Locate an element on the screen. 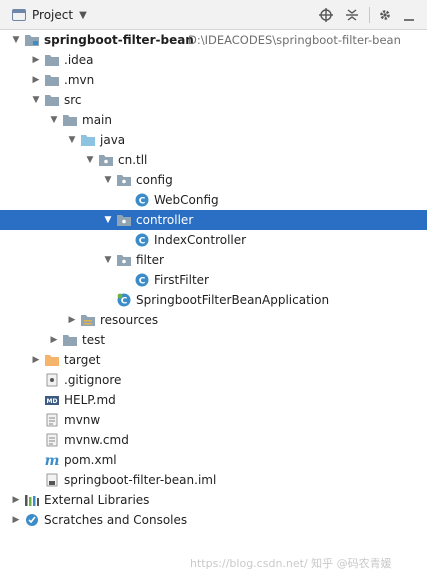 This screenshot has height=582, width=427. tree-item-label: SpringbootFilterBeanApplication is located at coordinates (233, 300).